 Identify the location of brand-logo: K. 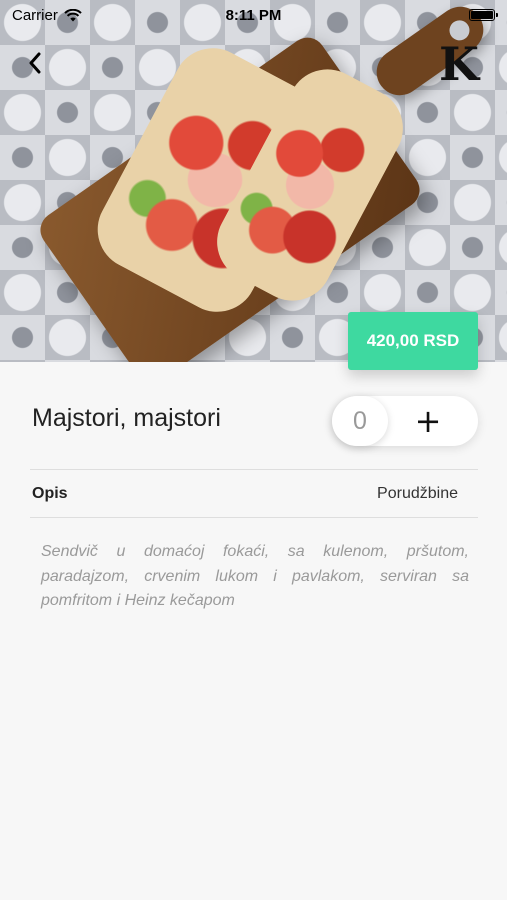
(459, 64).